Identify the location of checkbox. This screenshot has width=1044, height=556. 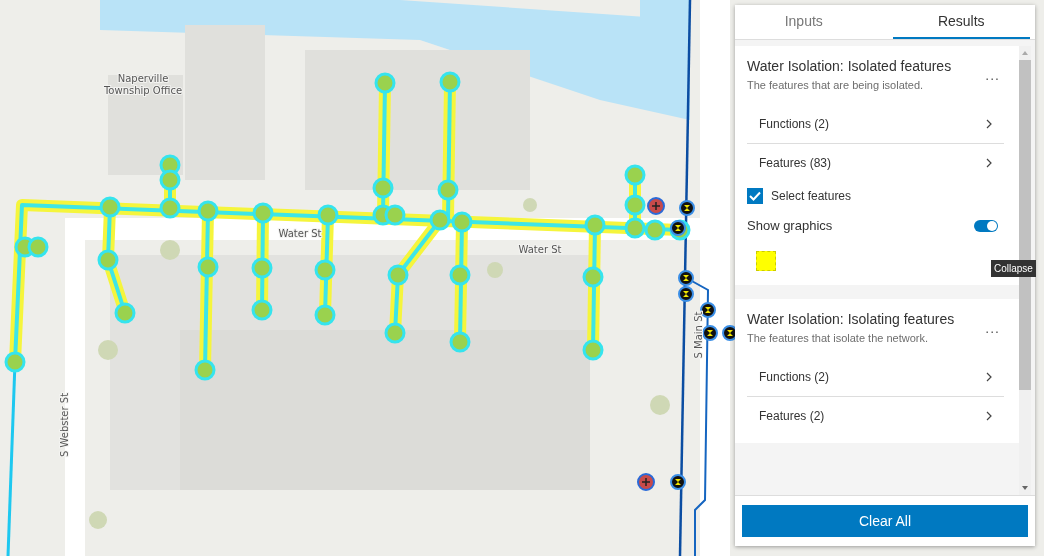
(755, 196).